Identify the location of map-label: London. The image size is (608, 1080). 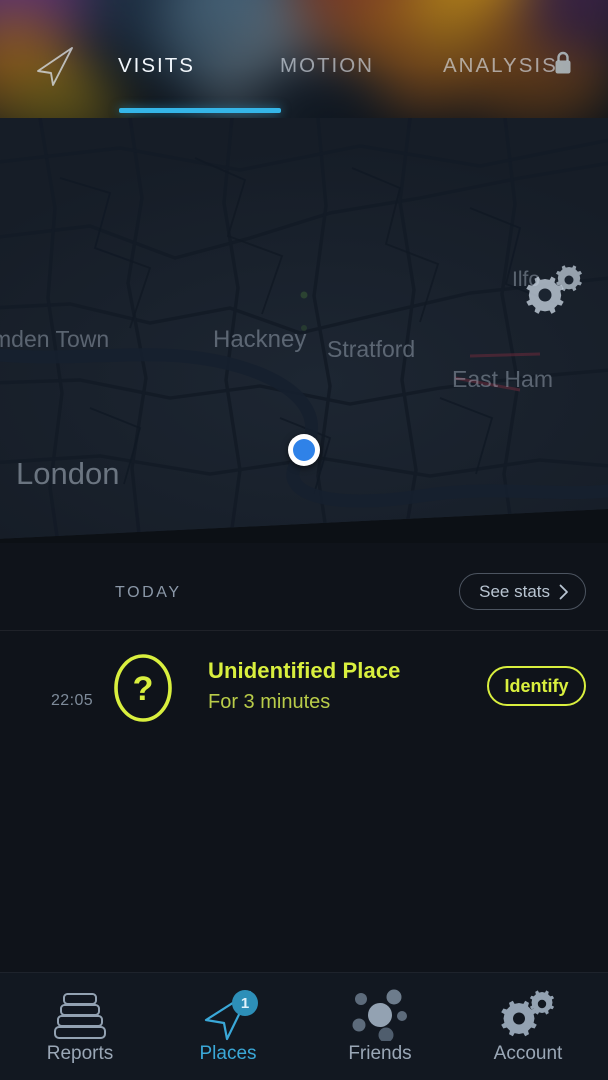
(68, 473).